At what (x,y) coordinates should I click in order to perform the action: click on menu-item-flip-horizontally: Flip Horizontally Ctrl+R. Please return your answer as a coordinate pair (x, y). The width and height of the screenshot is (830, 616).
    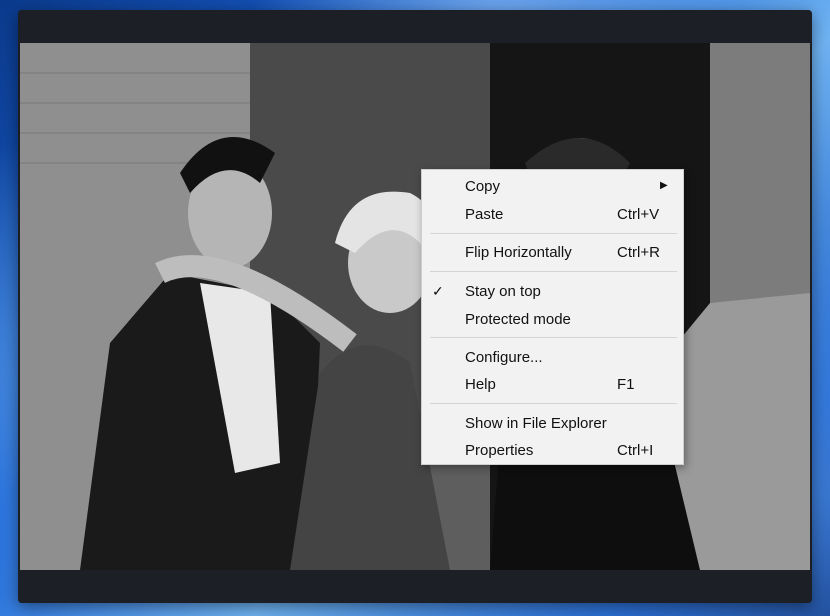
    Looking at the image, I should click on (552, 253).